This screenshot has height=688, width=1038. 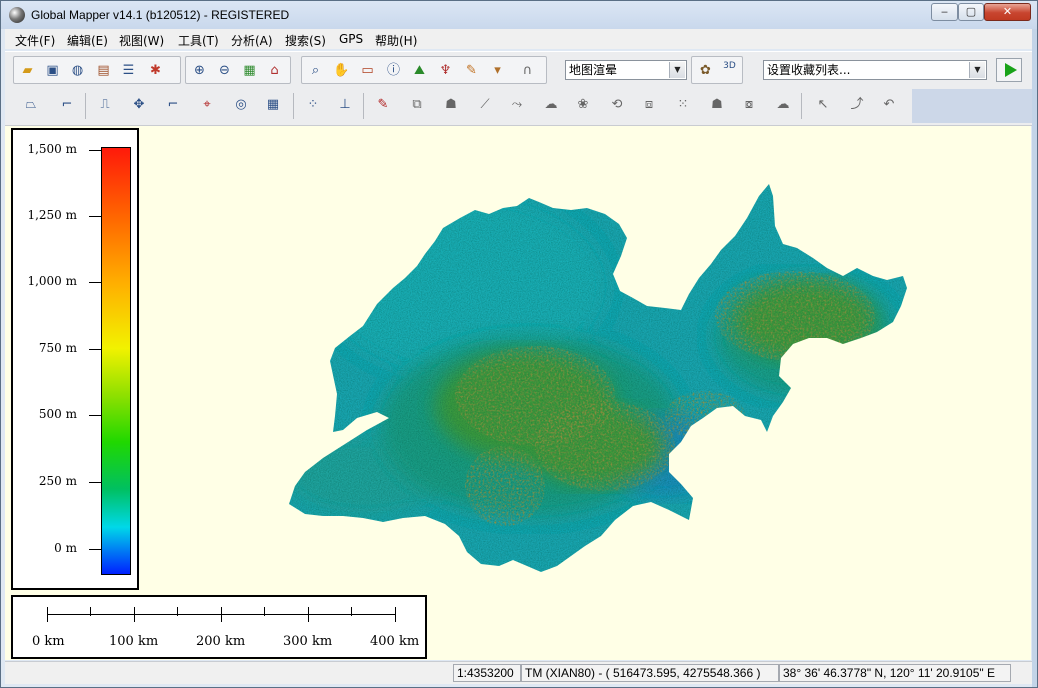 What do you see at coordinates (207, 105) in the screenshot?
I see `coordinate-icon: ⌖` at bounding box center [207, 105].